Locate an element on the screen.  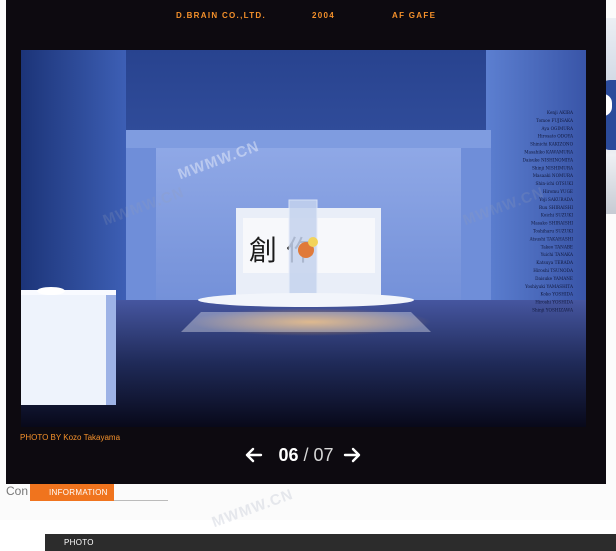
wall-name-text: Aya OGIMURA is located at coordinates (557, 128).